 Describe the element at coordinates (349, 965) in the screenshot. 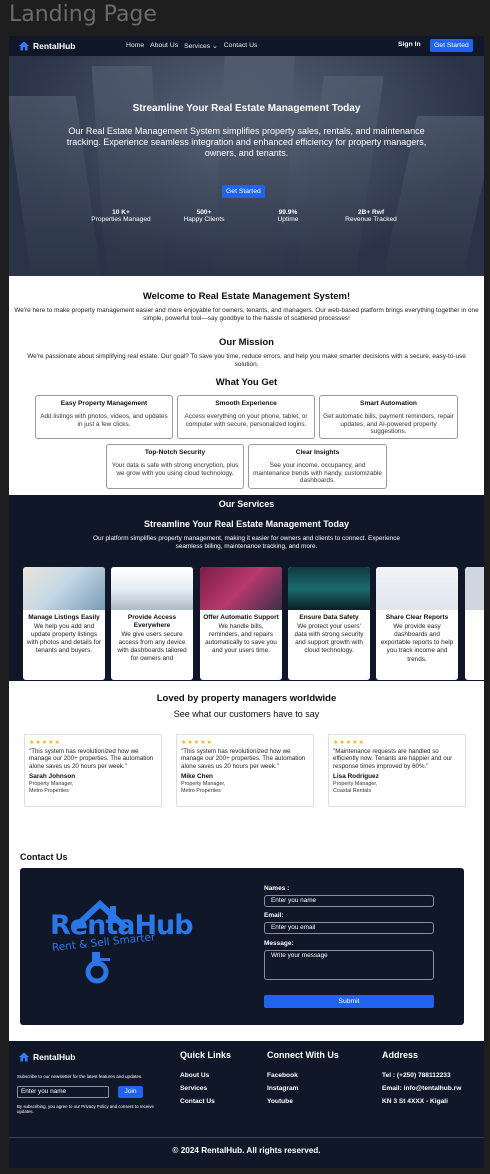

I see `message-textarea: Write your message` at that location.